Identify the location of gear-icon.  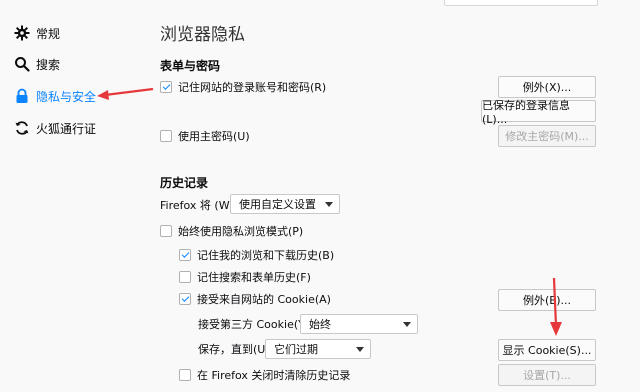
(22, 33).